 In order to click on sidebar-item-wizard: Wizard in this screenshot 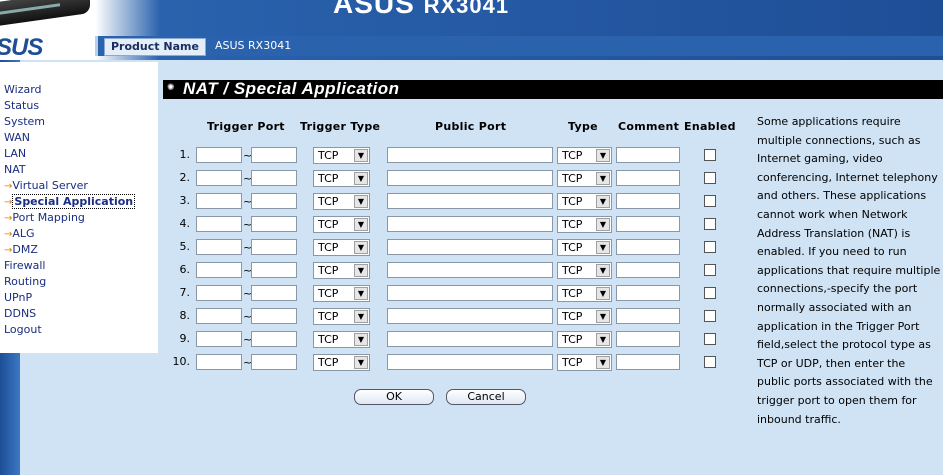, I will do `click(23, 90)`.